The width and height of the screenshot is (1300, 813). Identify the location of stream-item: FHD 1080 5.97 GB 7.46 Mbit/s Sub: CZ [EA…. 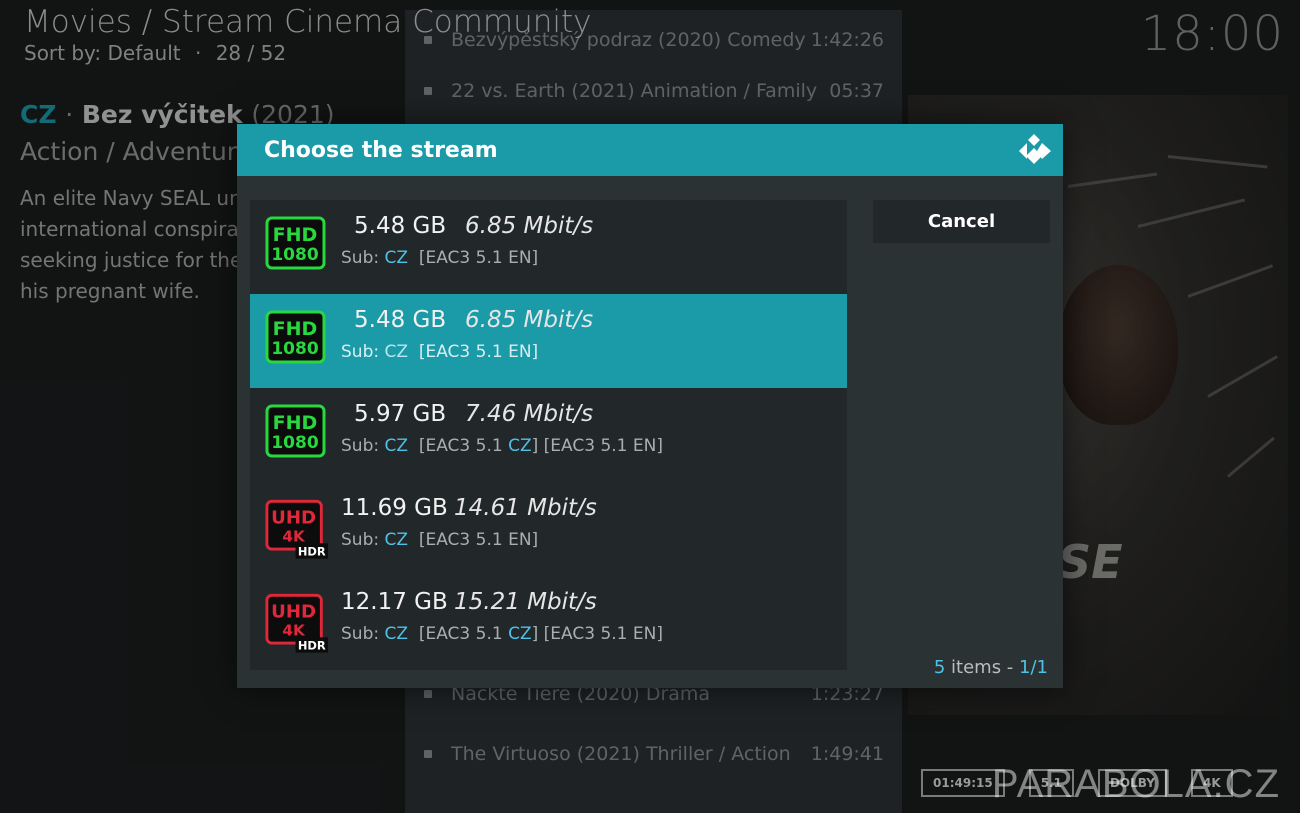
(548, 435).